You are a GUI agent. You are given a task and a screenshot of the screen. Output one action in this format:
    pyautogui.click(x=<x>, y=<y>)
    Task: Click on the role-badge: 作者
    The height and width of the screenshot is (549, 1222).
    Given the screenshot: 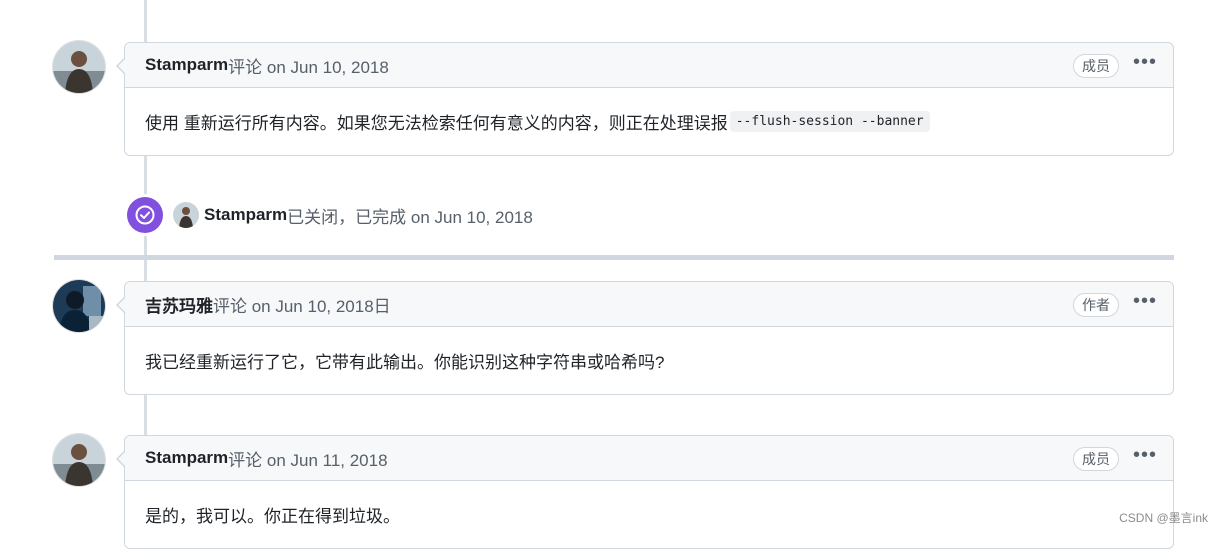 What is the action you would take?
    pyautogui.click(x=1095, y=304)
    